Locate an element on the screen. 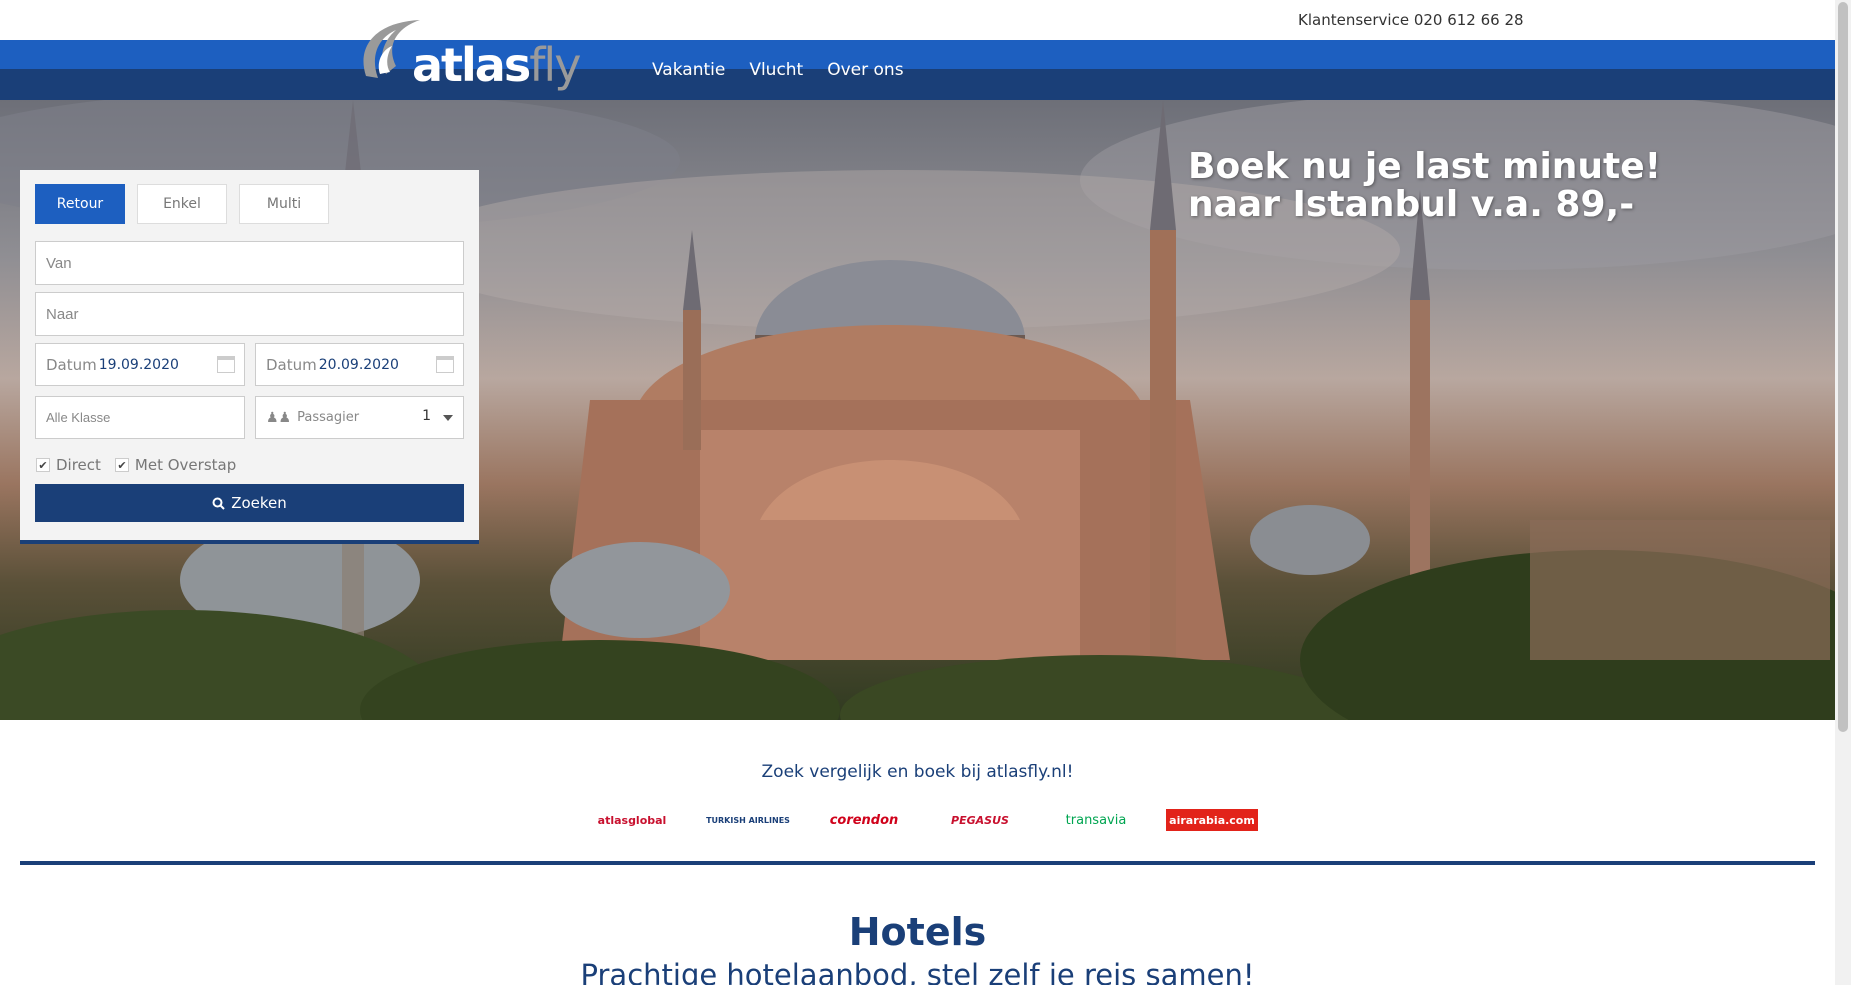  nav-item-vlucht: Vlucht is located at coordinates (776, 70).